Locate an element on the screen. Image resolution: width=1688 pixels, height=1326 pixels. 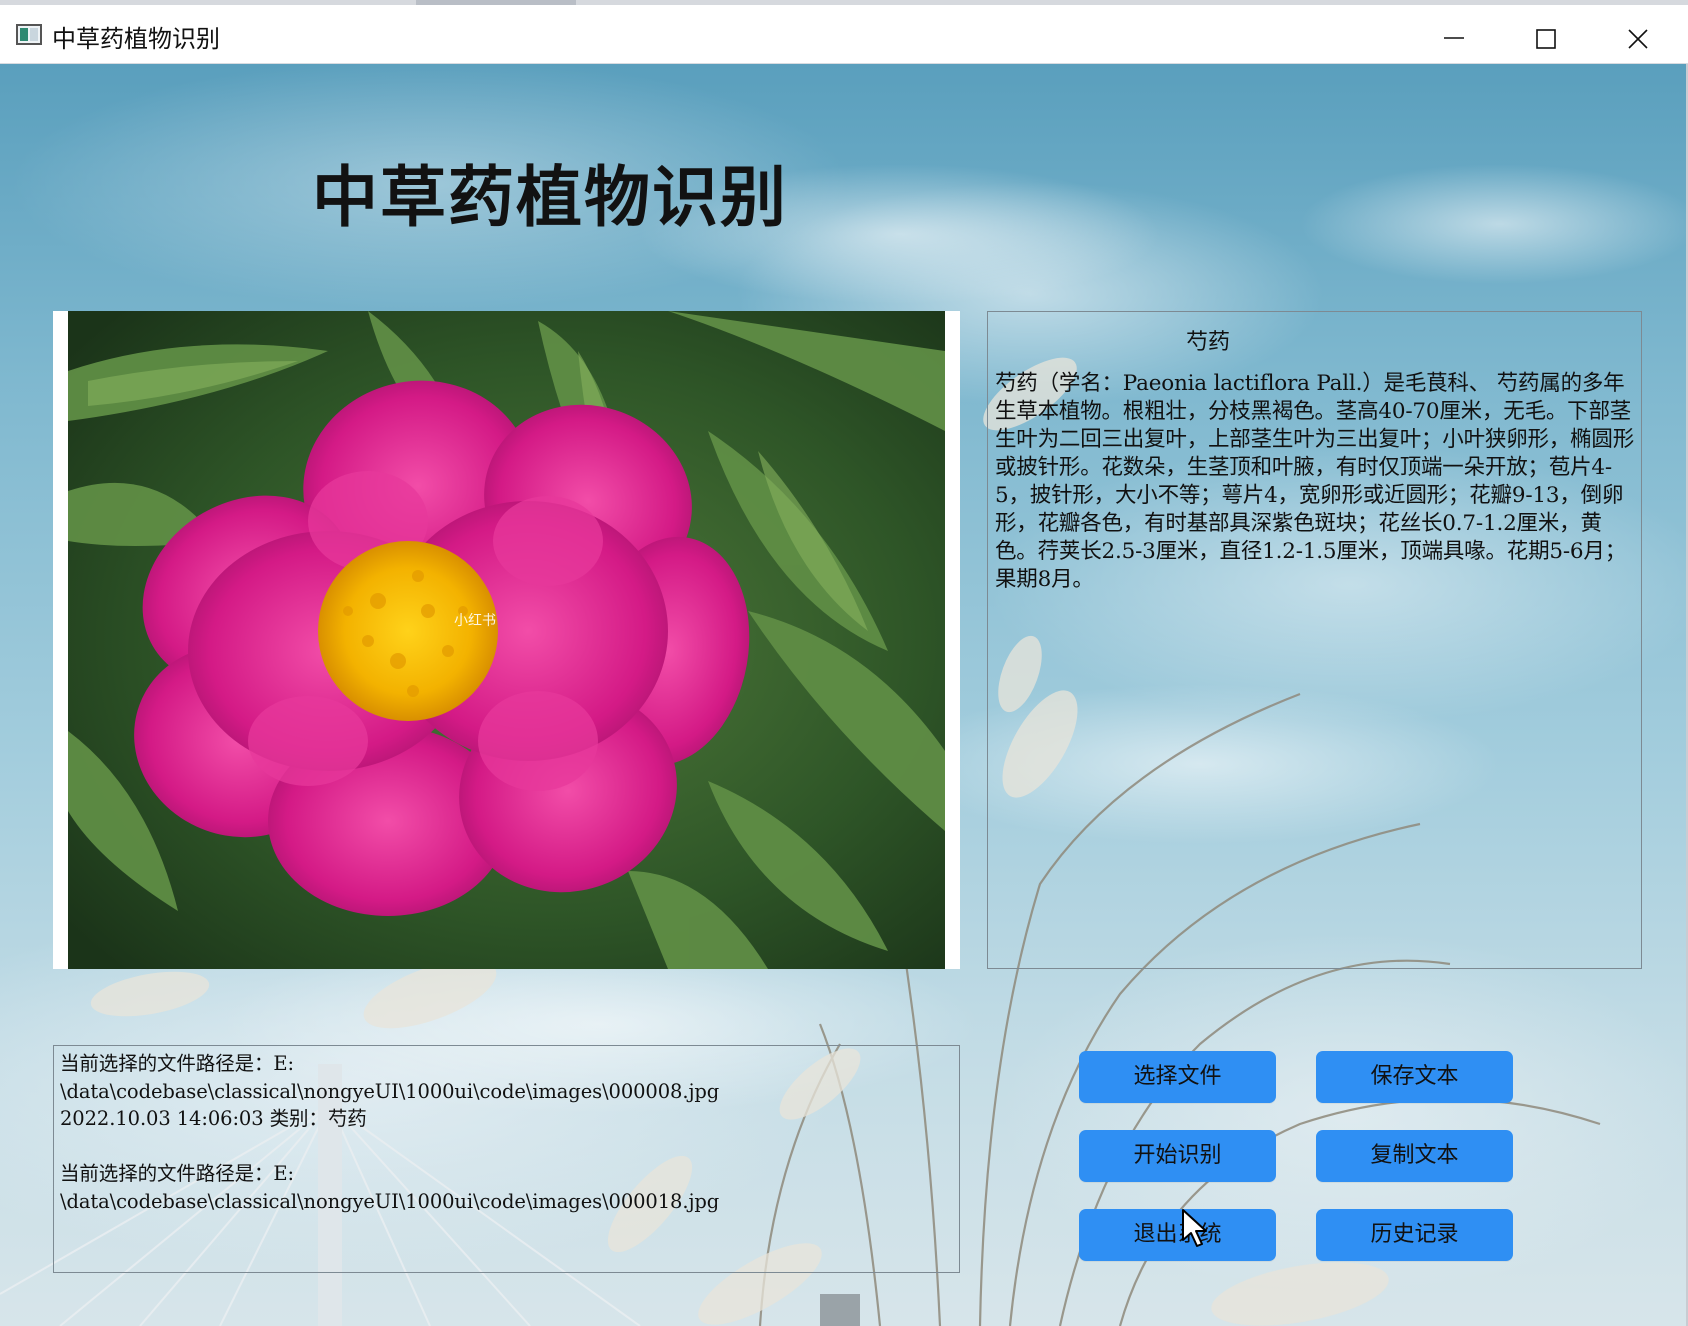
maximize-button is located at coordinates (1546, 39).